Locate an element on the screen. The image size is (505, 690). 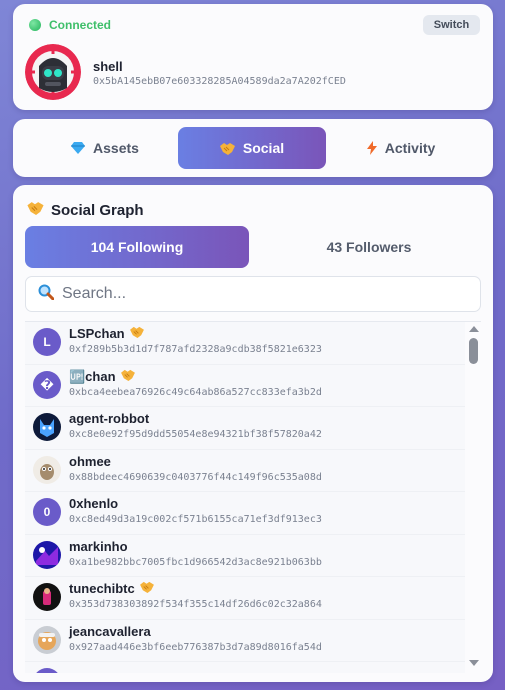
list-item is located at coordinates (245, 667).